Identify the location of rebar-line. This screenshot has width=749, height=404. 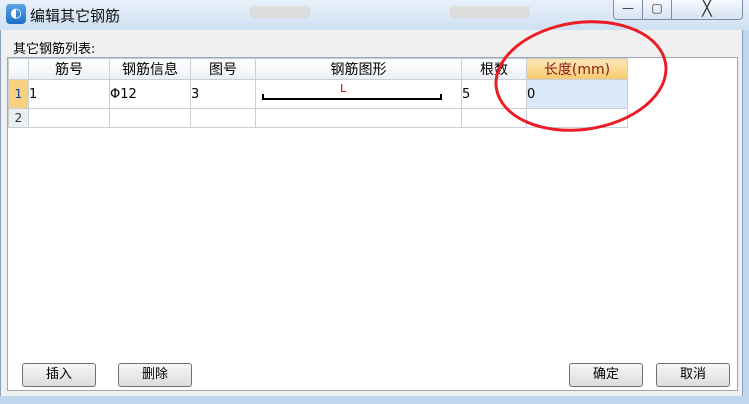
(352, 99).